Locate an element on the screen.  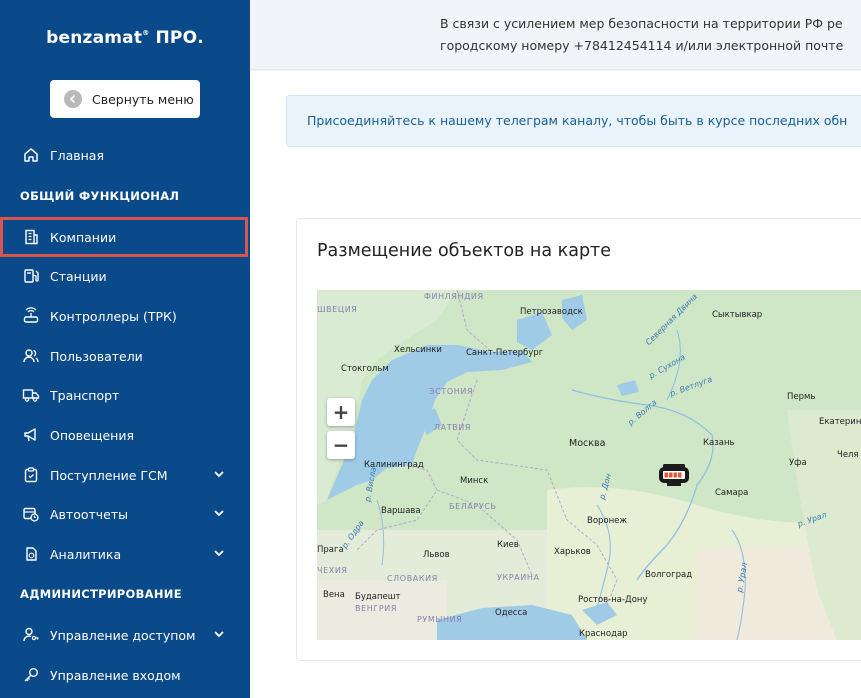
sidebar-item-users: Пользователи is located at coordinates (125, 356).